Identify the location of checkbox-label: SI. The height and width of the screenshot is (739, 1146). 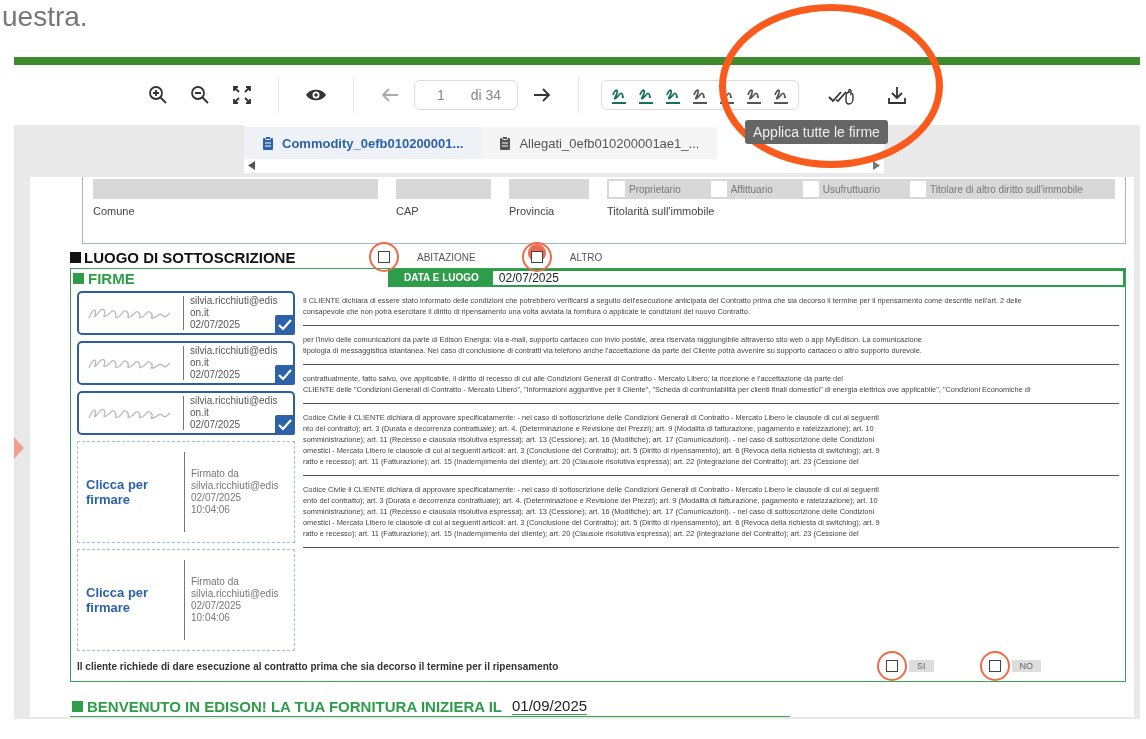
(921, 666).